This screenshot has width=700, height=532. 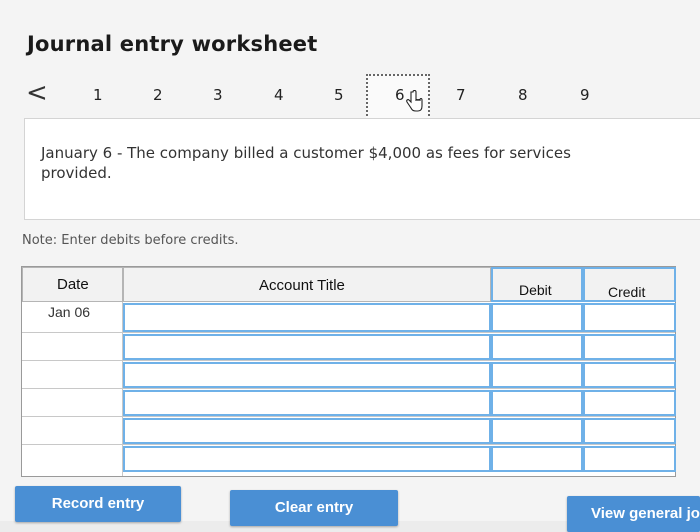 What do you see at coordinates (302, 285) in the screenshot?
I see `account-header-label: Account Title` at bounding box center [302, 285].